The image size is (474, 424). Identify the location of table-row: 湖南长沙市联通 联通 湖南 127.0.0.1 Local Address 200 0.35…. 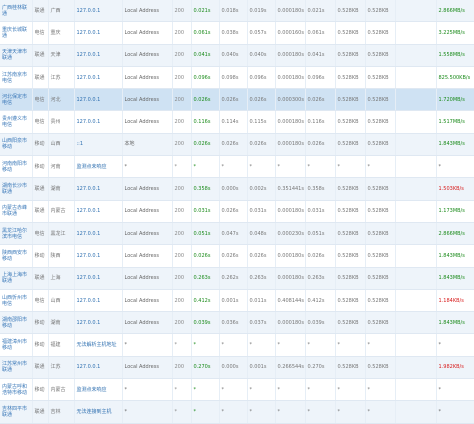
(237, 189).